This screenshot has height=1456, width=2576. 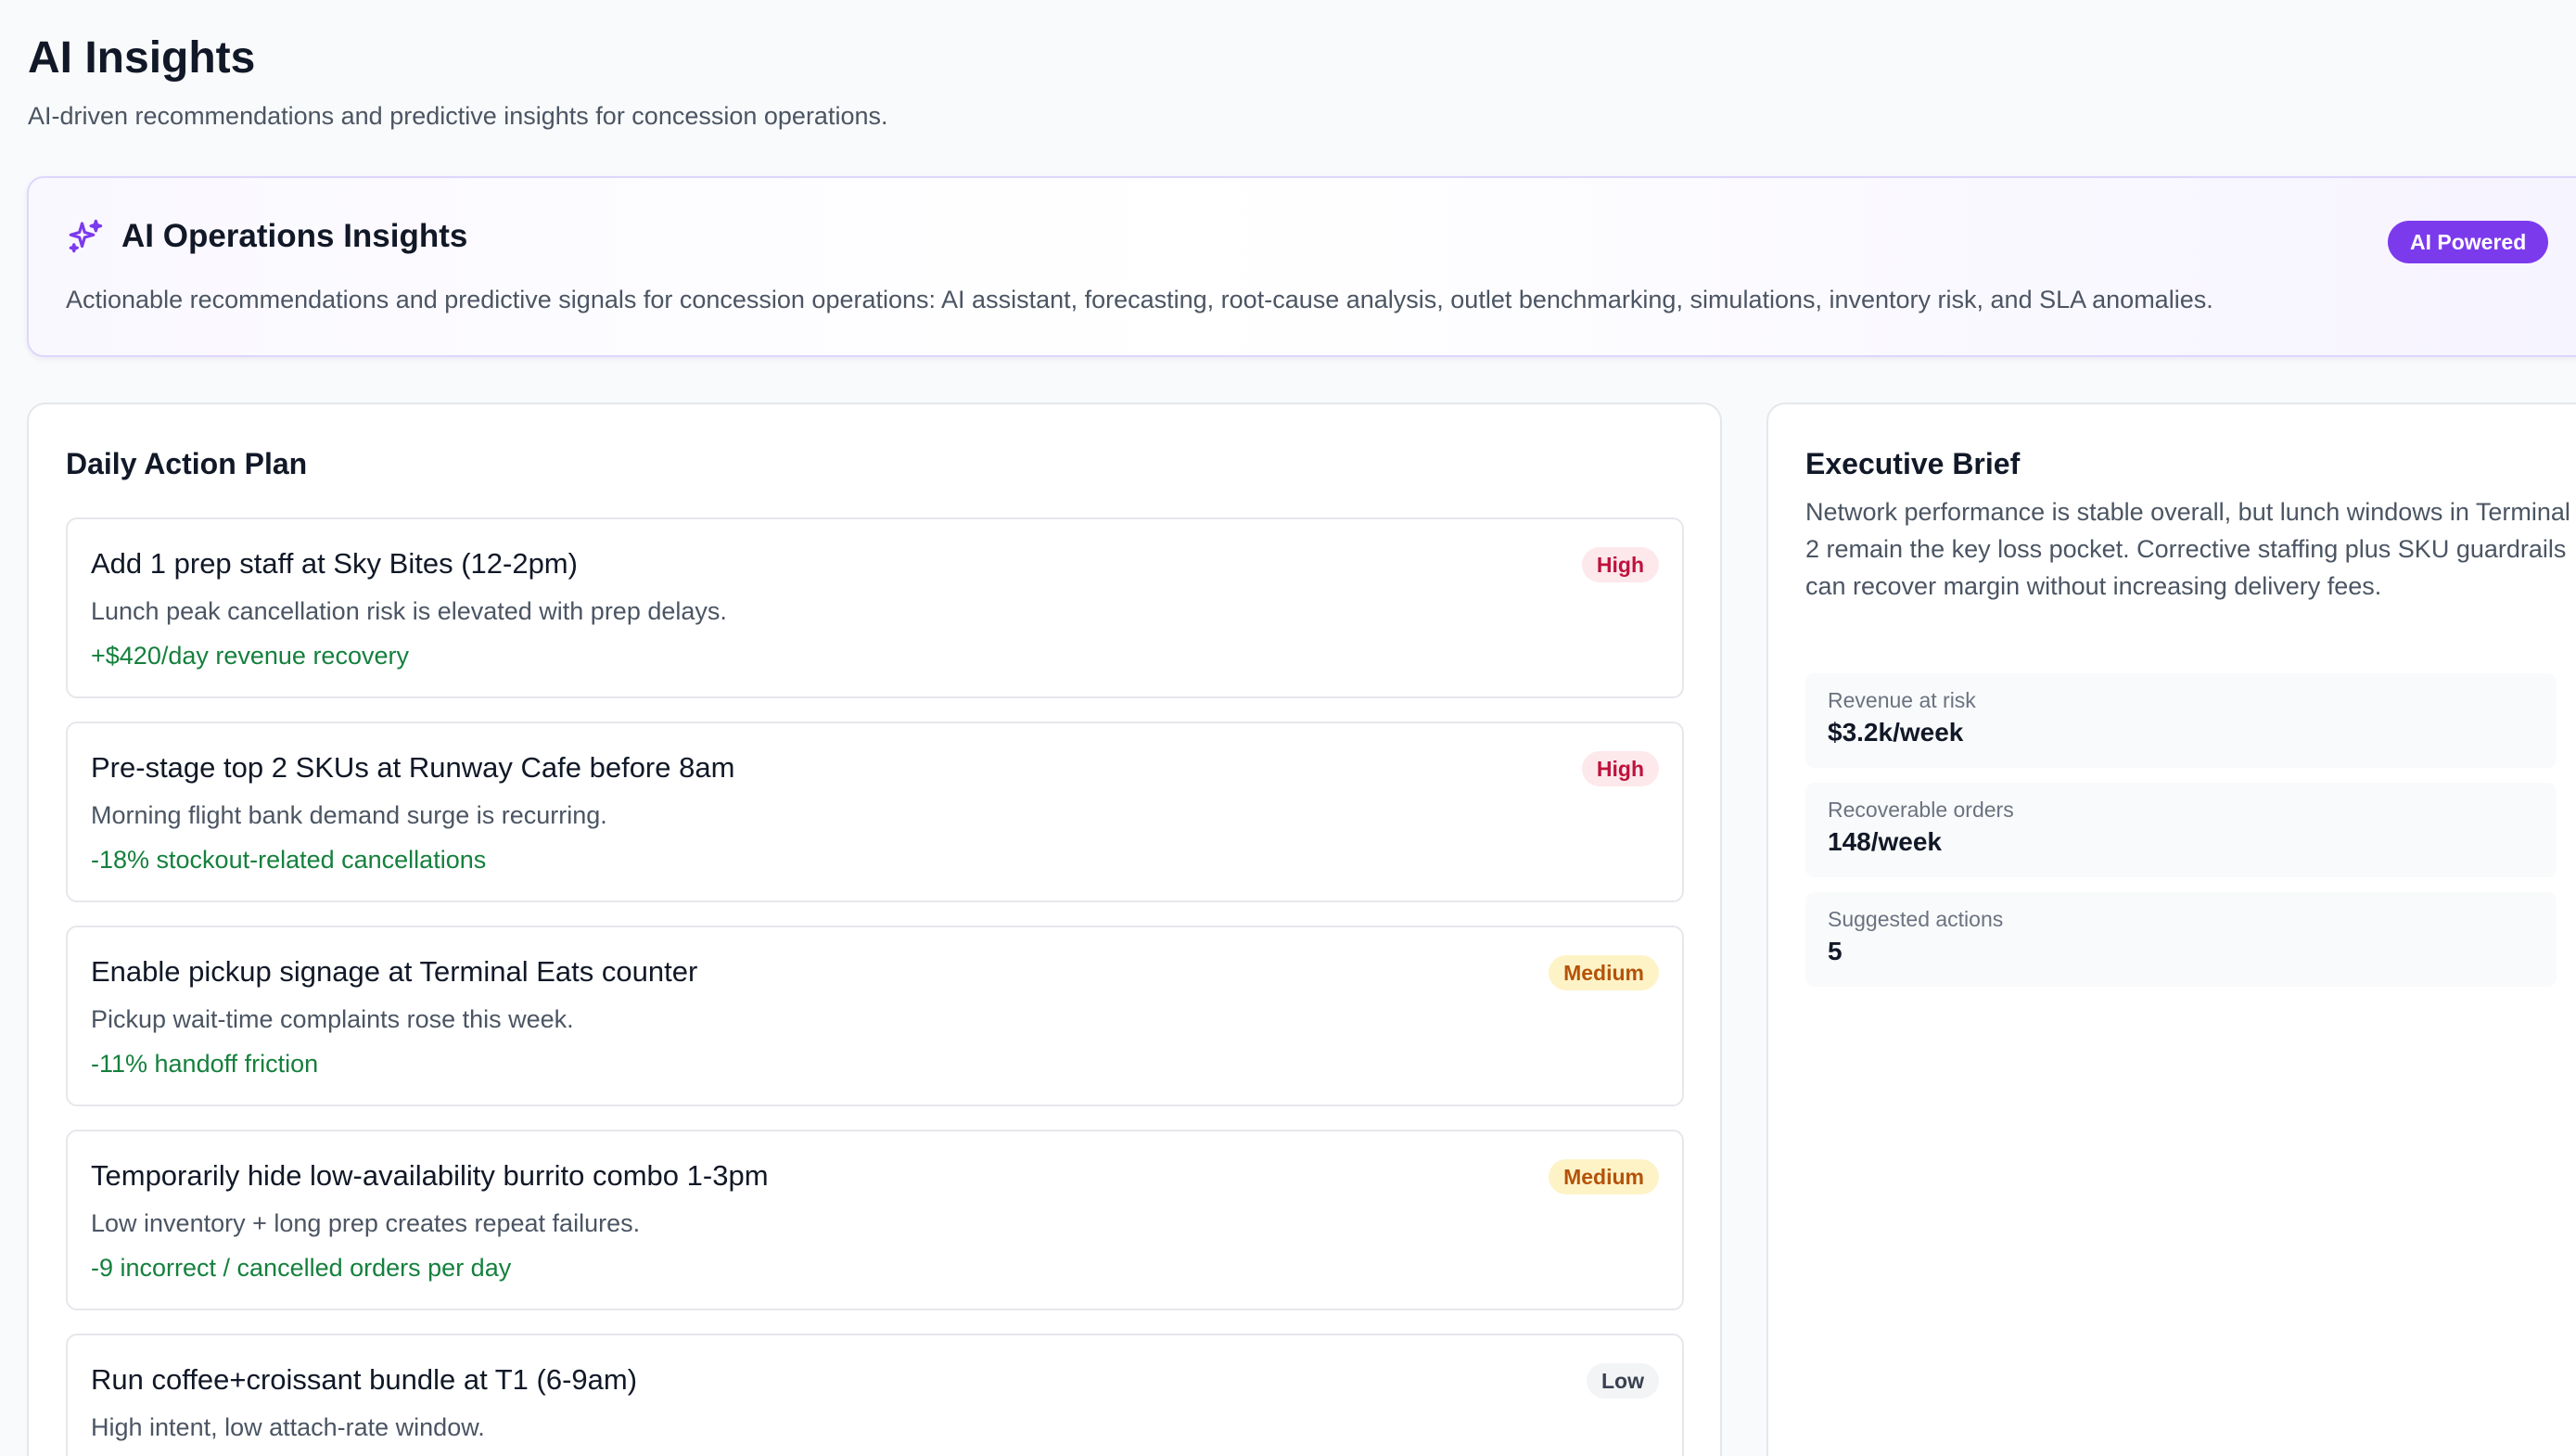 What do you see at coordinates (187, 463) in the screenshot?
I see `action-plan-title: Daily Action Plan` at bounding box center [187, 463].